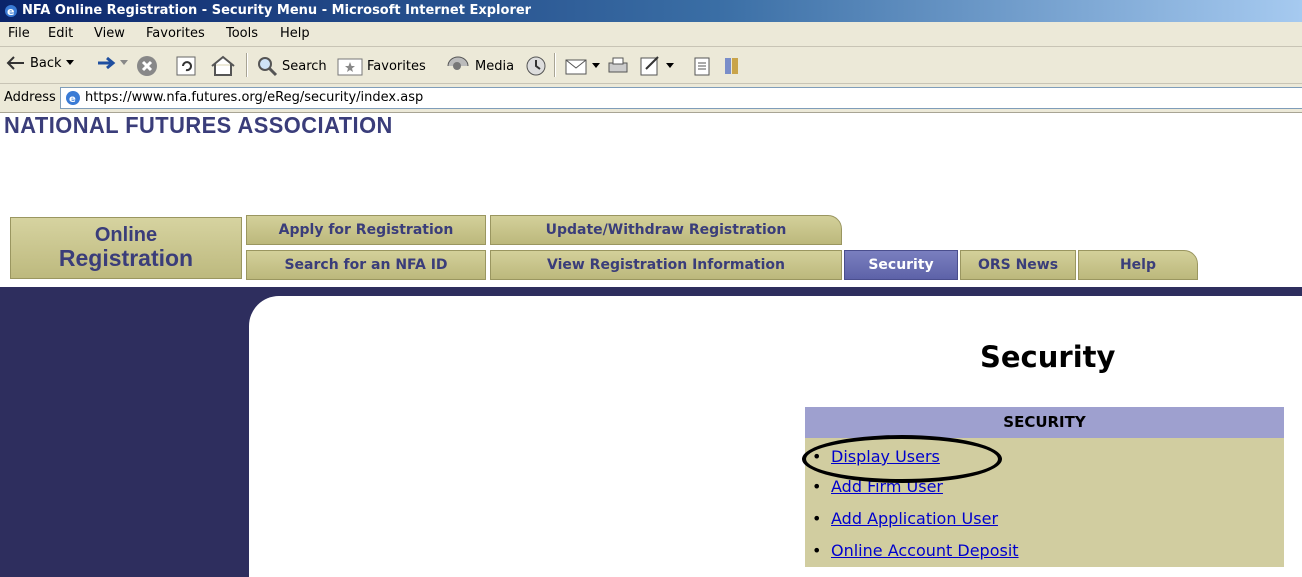  I want to click on favorites-button: Favorites, so click(381, 66).